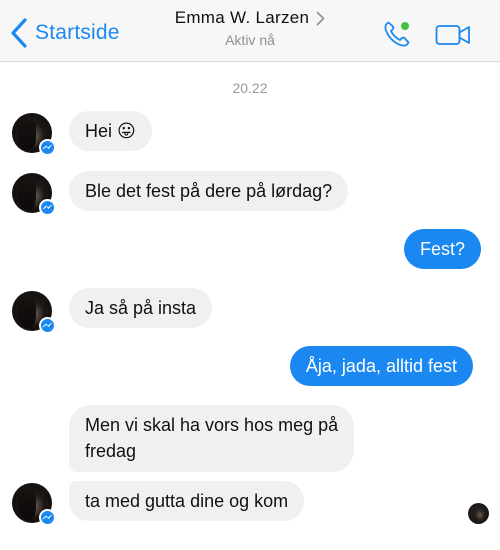  I want to click on message-timestamp: 20.22, so click(250, 88).